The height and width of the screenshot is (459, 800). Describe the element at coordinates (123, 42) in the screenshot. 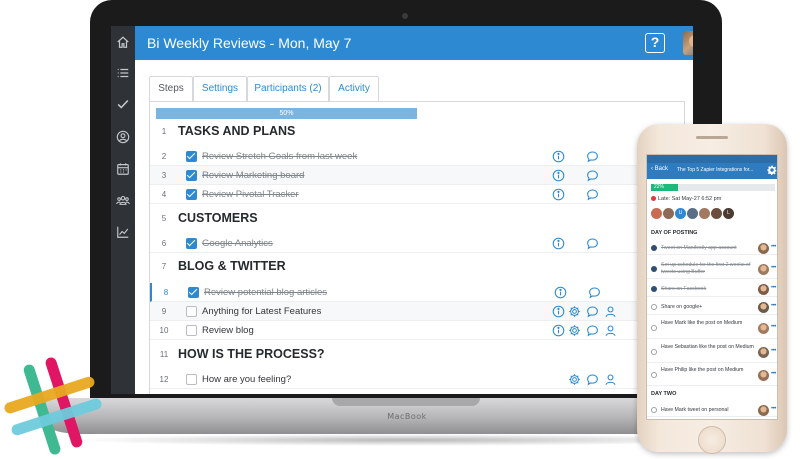

I see `home-icon` at that location.